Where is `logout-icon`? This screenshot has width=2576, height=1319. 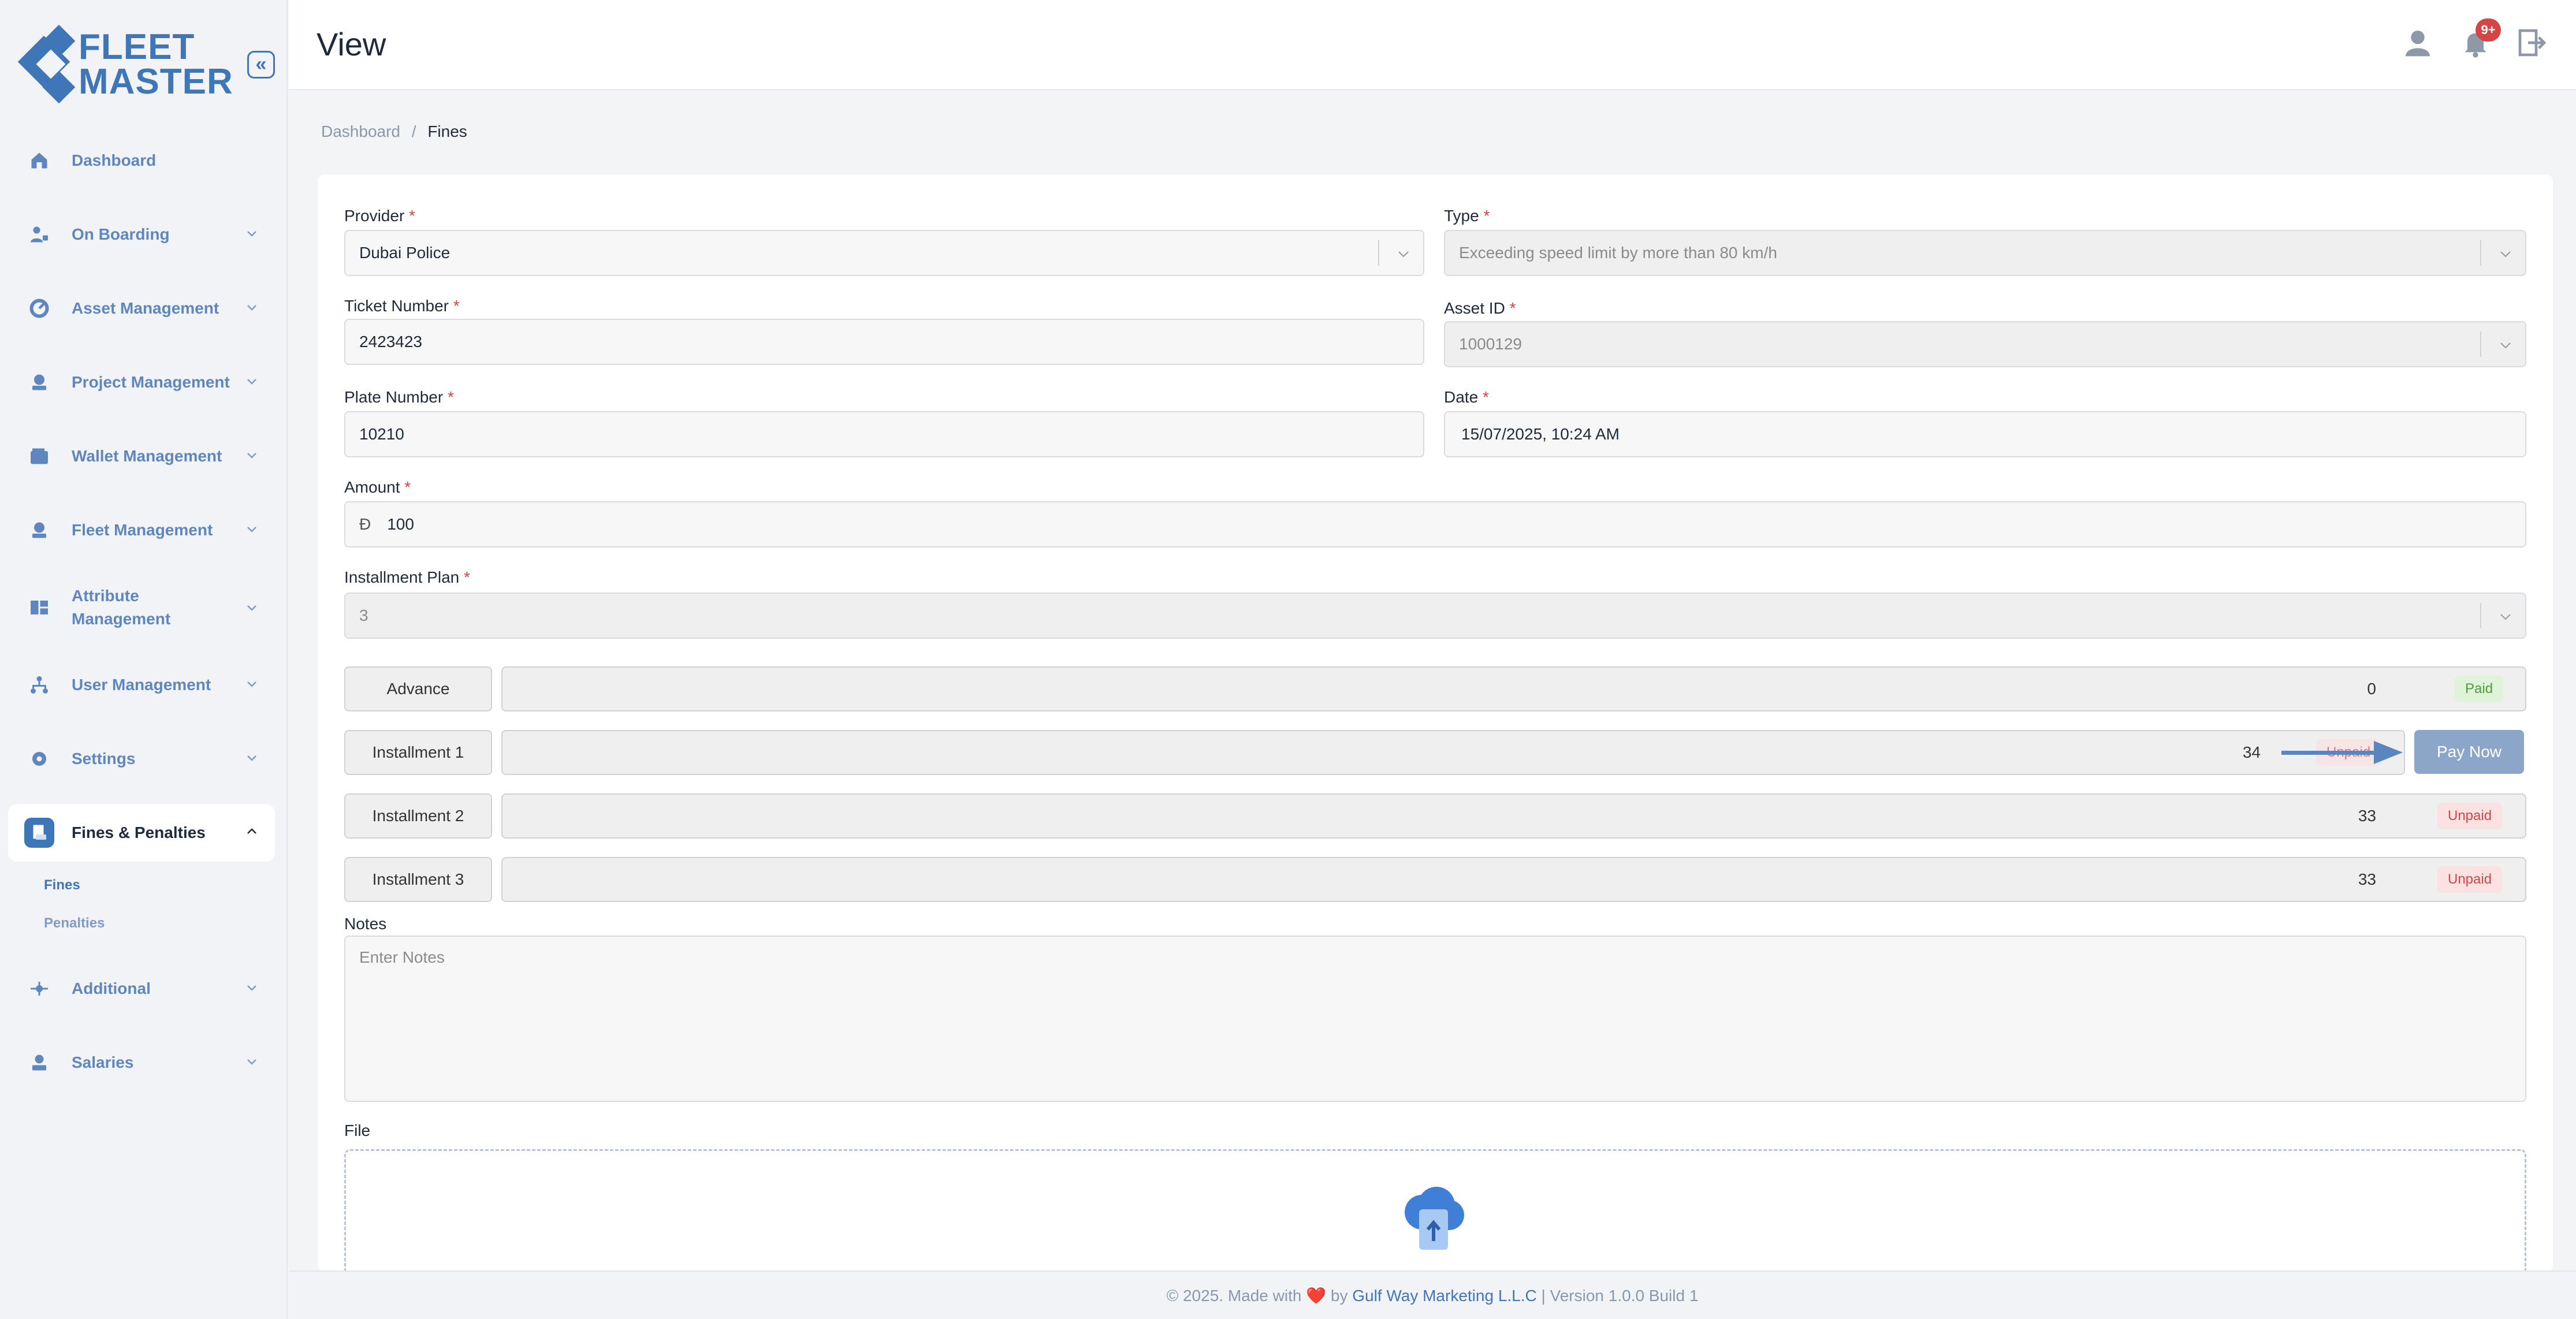 logout-icon is located at coordinates (2532, 43).